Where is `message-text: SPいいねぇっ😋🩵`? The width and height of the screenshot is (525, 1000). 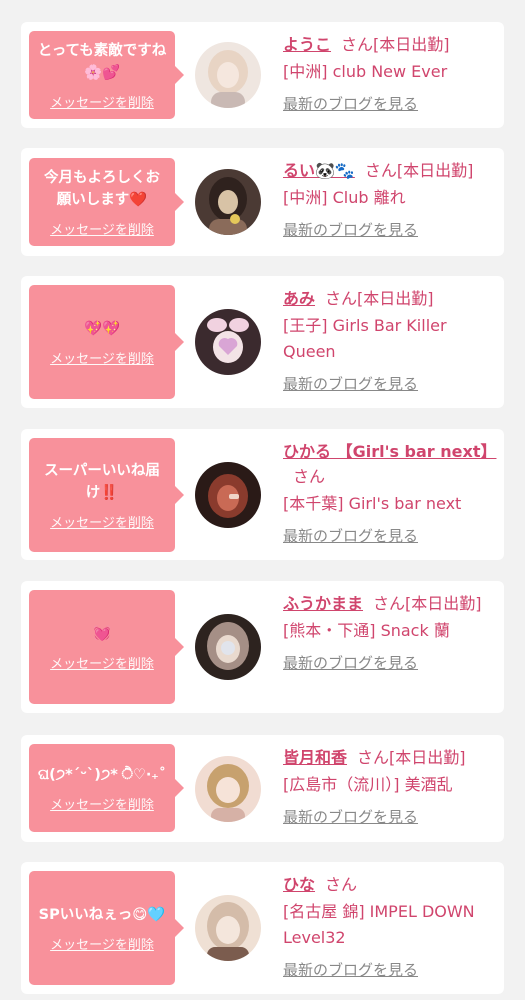
message-text: SPいいねぇっ😋🩵 is located at coordinates (102, 914).